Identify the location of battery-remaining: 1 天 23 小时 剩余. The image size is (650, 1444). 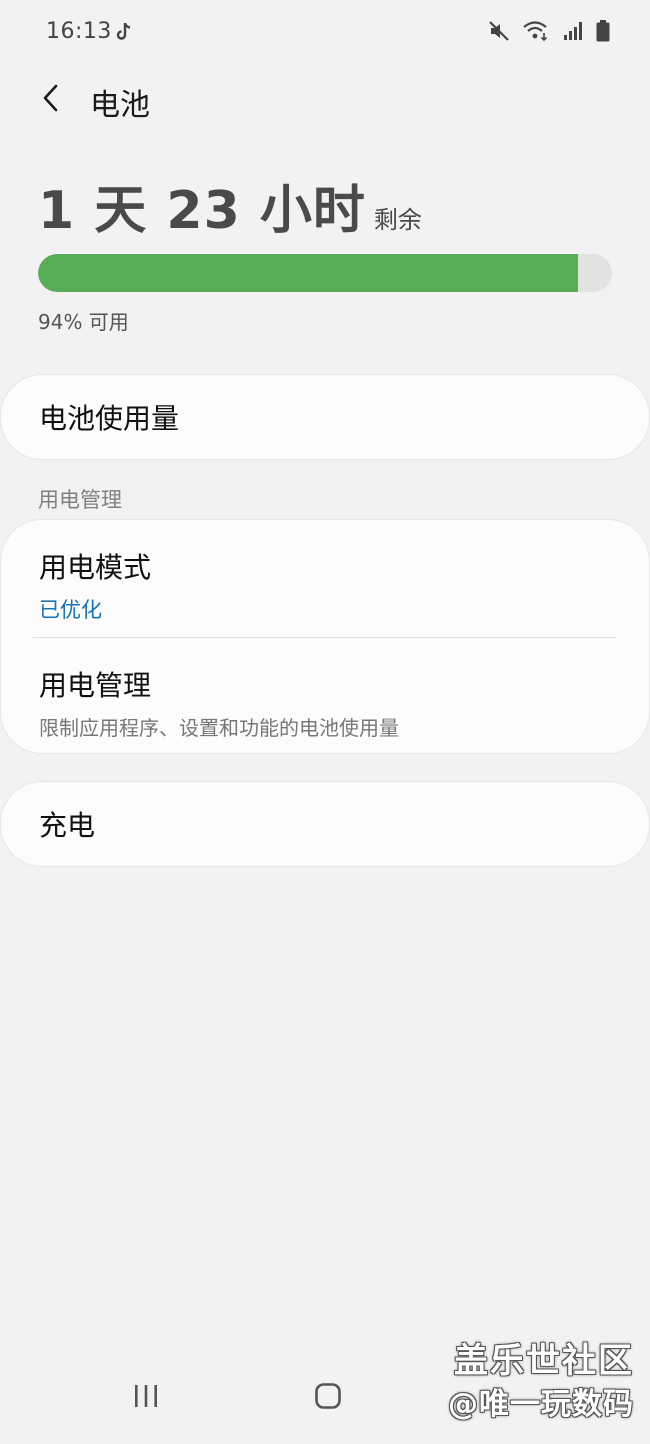
(230, 205).